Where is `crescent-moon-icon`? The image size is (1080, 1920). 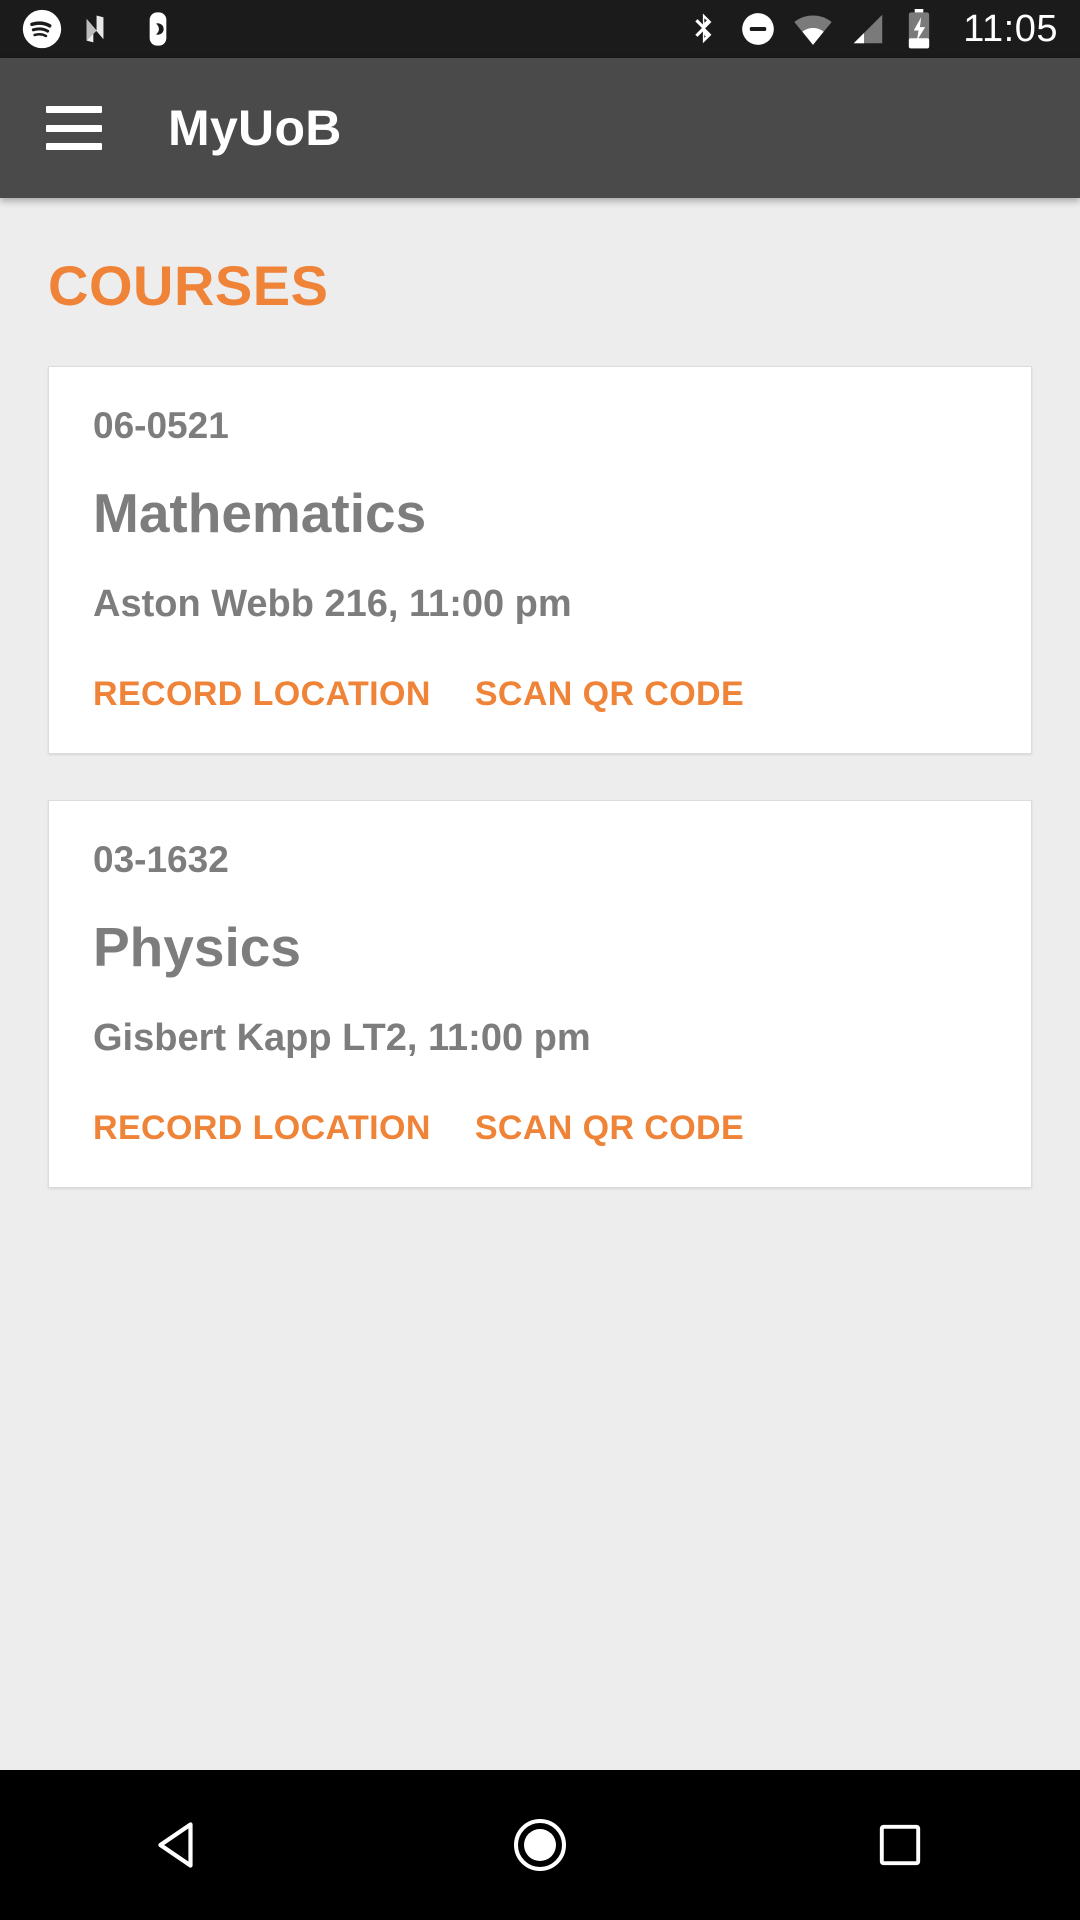 crescent-moon-icon is located at coordinates (158, 29).